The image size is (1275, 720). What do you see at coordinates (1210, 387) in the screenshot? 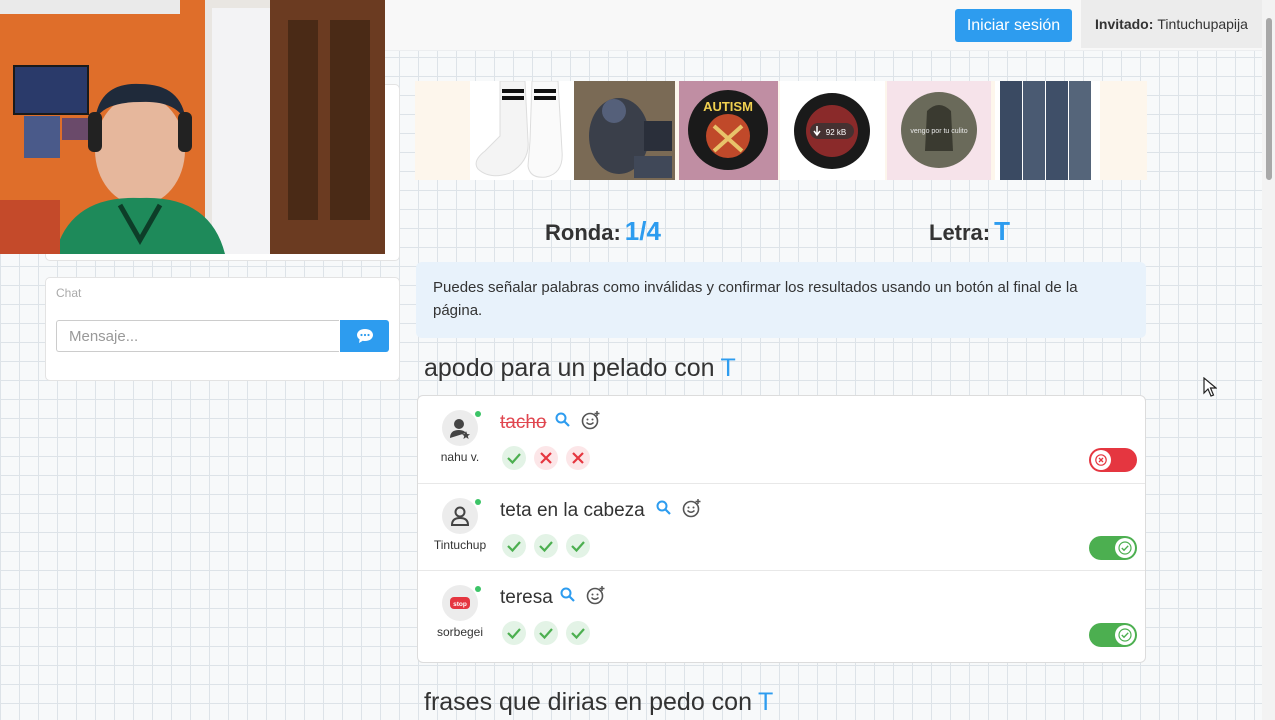
I see `mouse-cursor-icon` at bounding box center [1210, 387].